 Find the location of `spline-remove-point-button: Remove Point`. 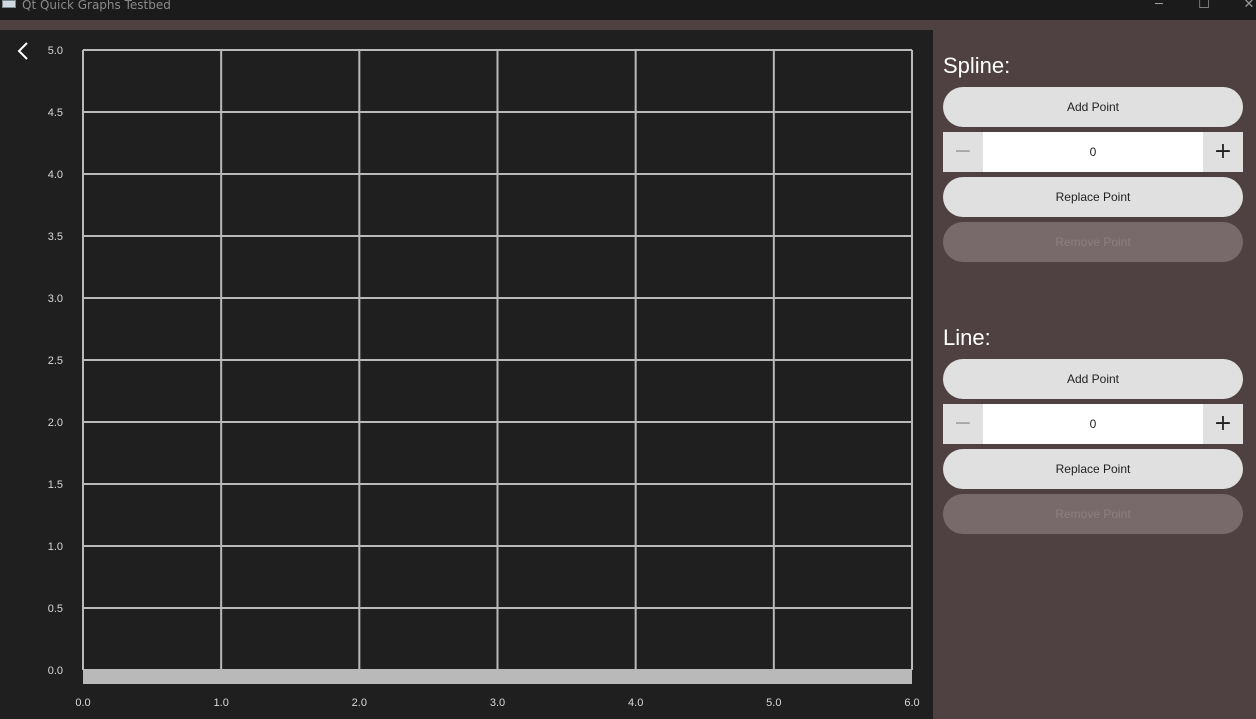

spline-remove-point-button: Remove Point is located at coordinates (1093, 242).